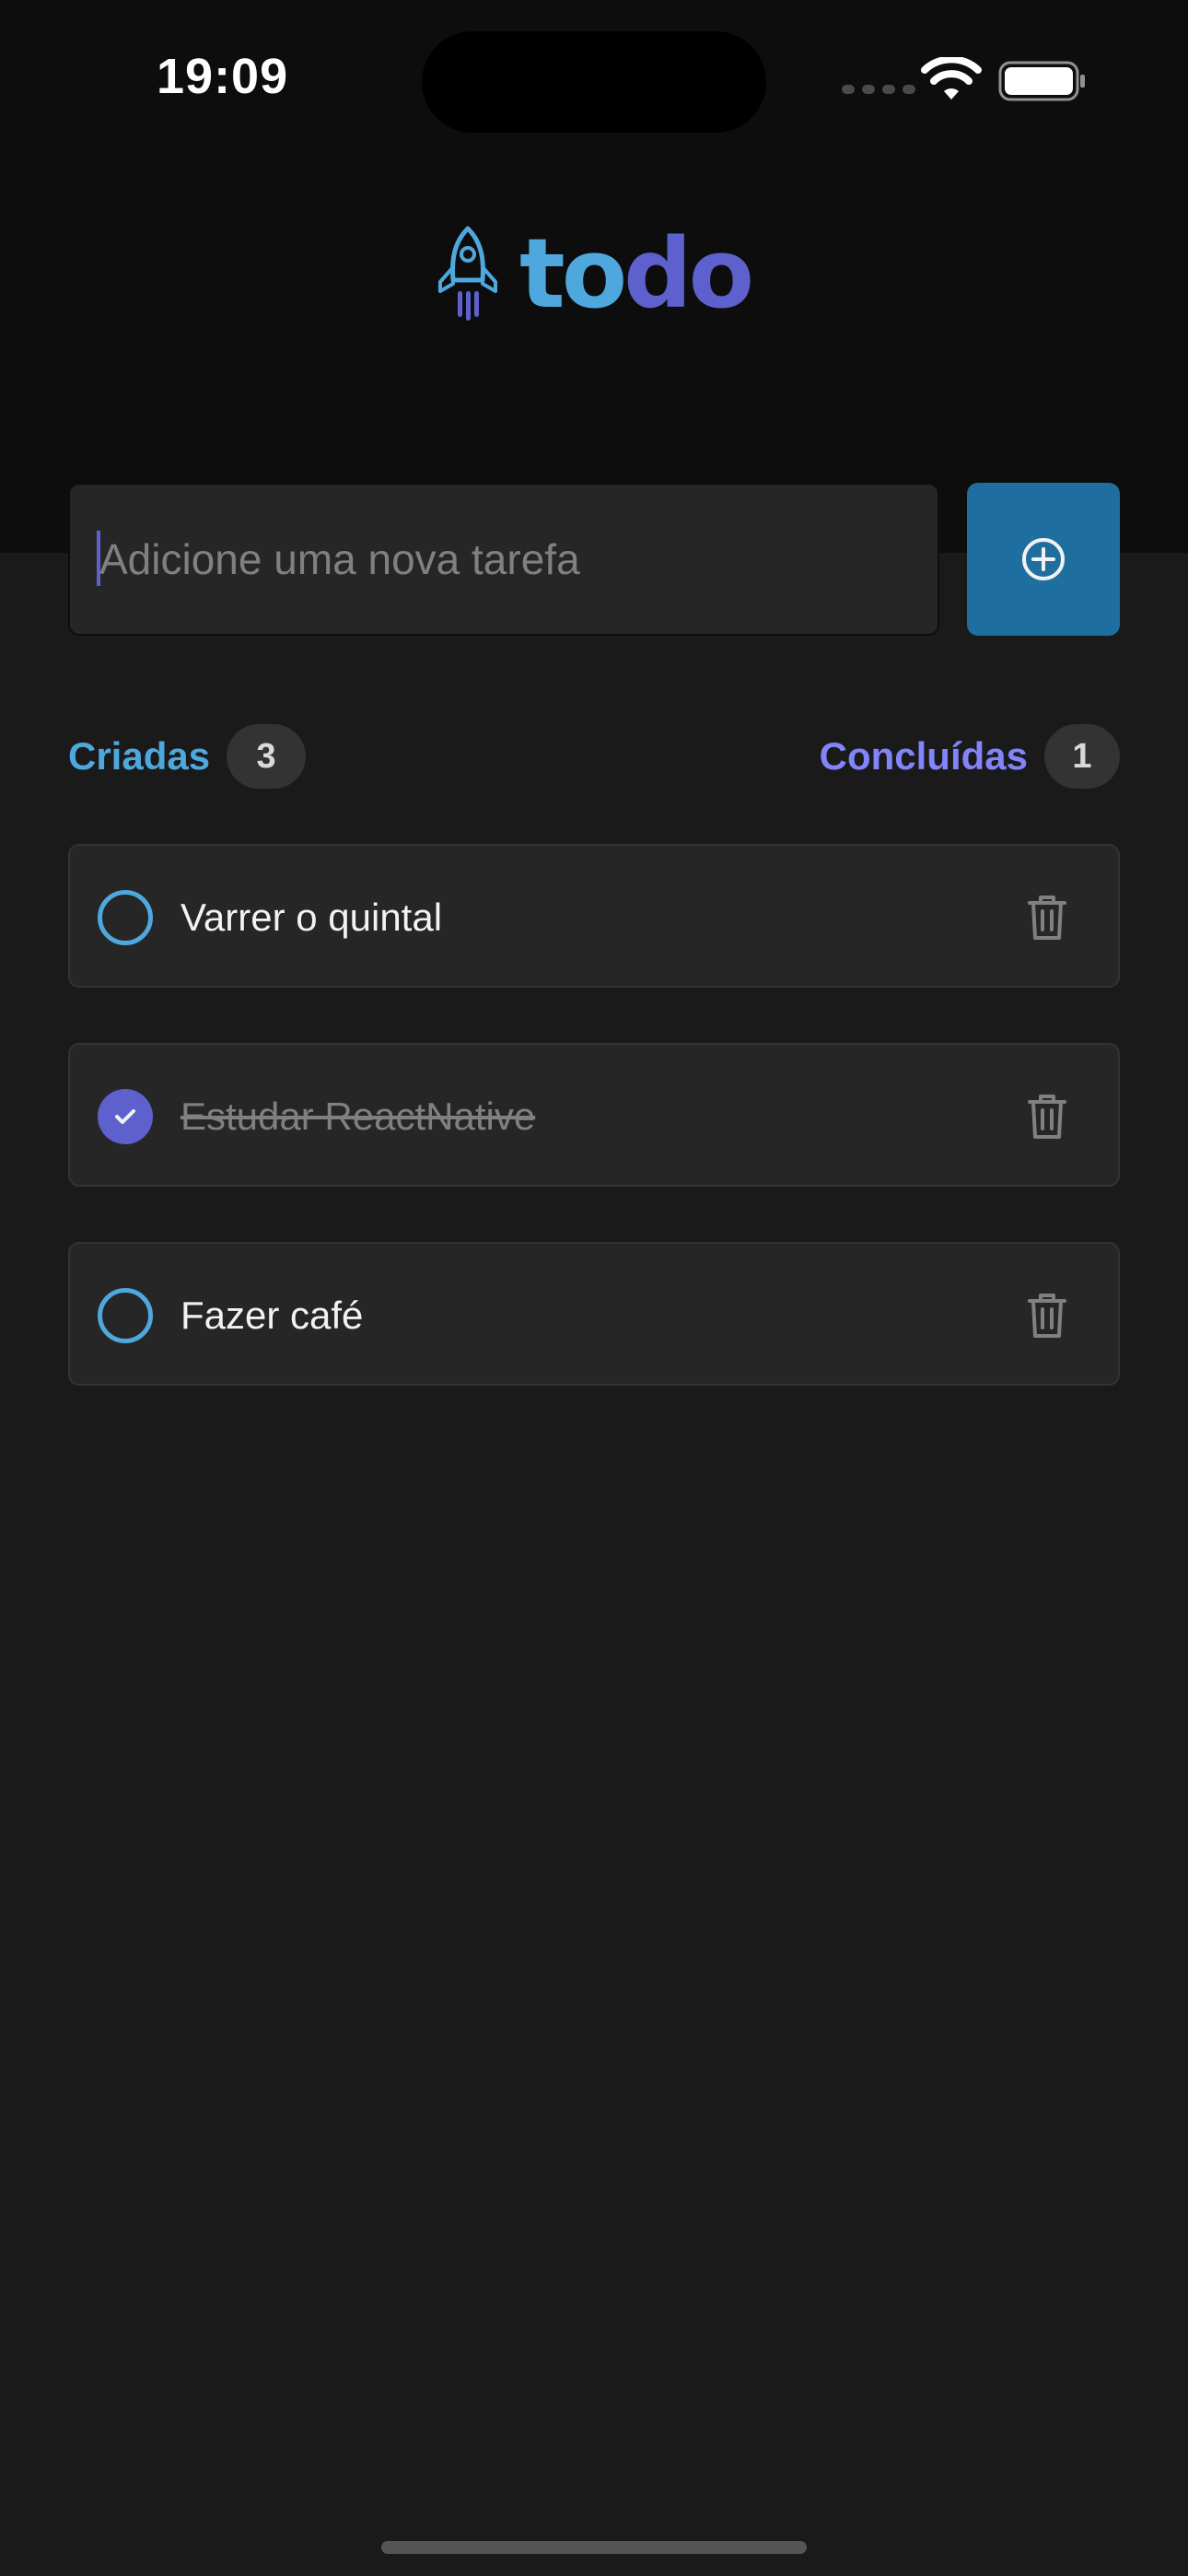 Image resolution: width=1188 pixels, height=2576 pixels. I want to click on plus-circle-icon, so click(1043, 559).